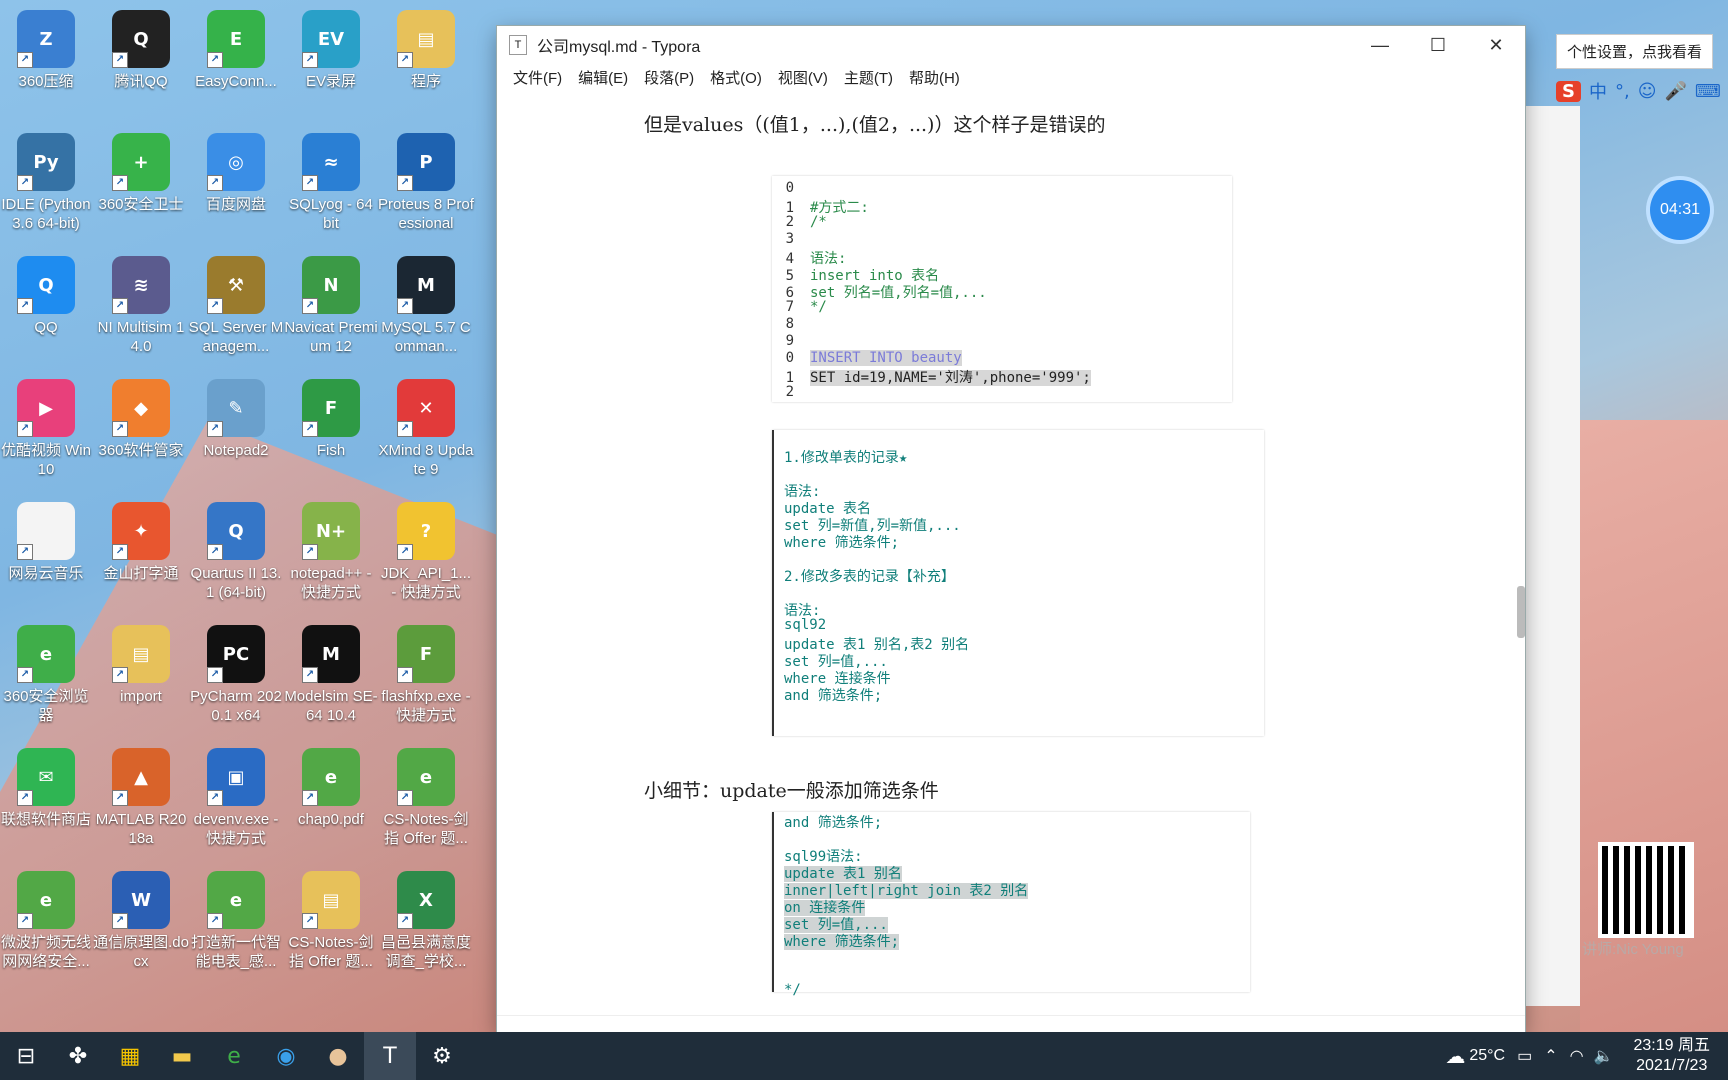 The height and width of the screenshot is (1080, 1728). I want to click on ime-tooltip: 个性设置，点我看看, so click(1635, 51).